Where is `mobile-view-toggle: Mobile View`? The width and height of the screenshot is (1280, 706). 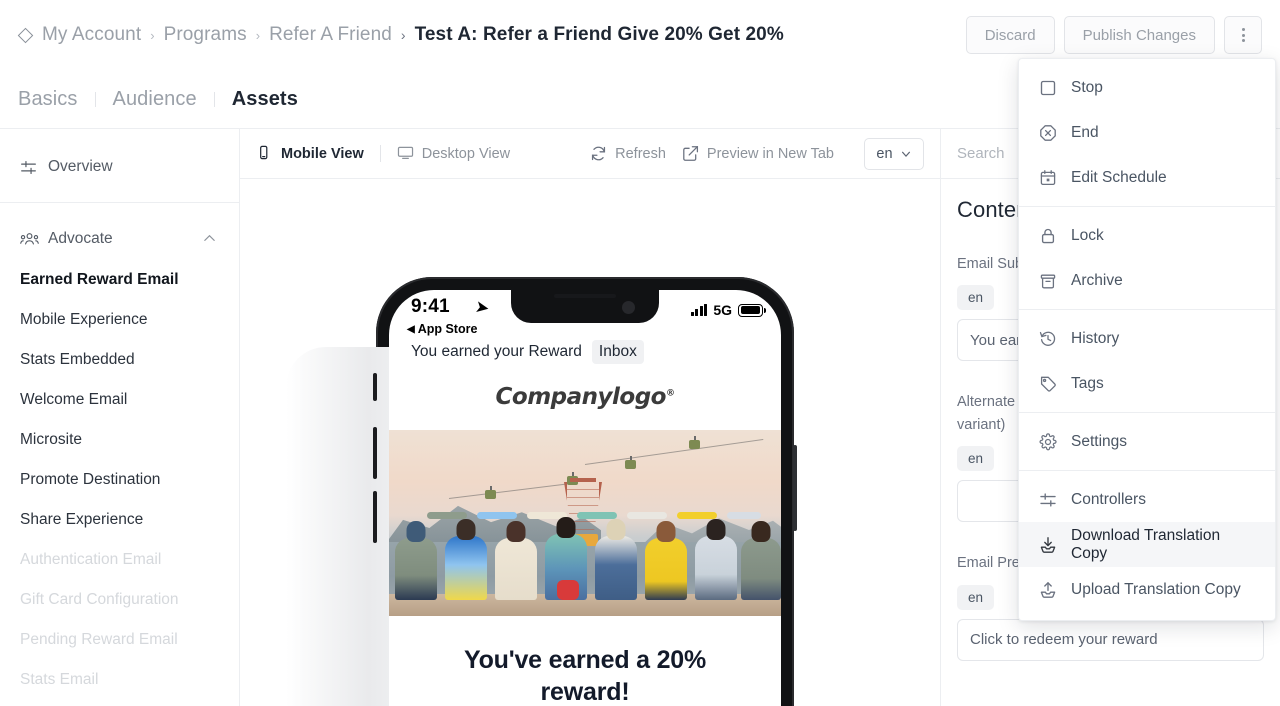 mobile-view-toggle: Mobile View is located at coordinates (318, 153).